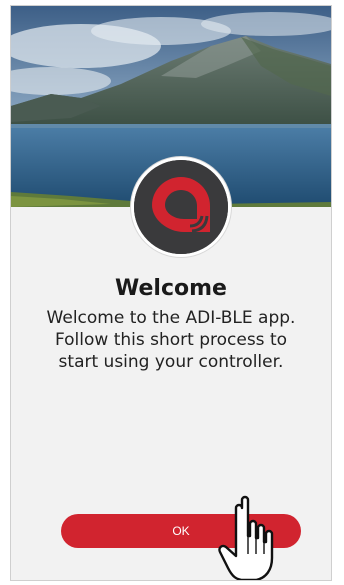  Describe the element at coordinates (171, 288) in the screenshot. I see `welcome-title: Welcome` at that location.